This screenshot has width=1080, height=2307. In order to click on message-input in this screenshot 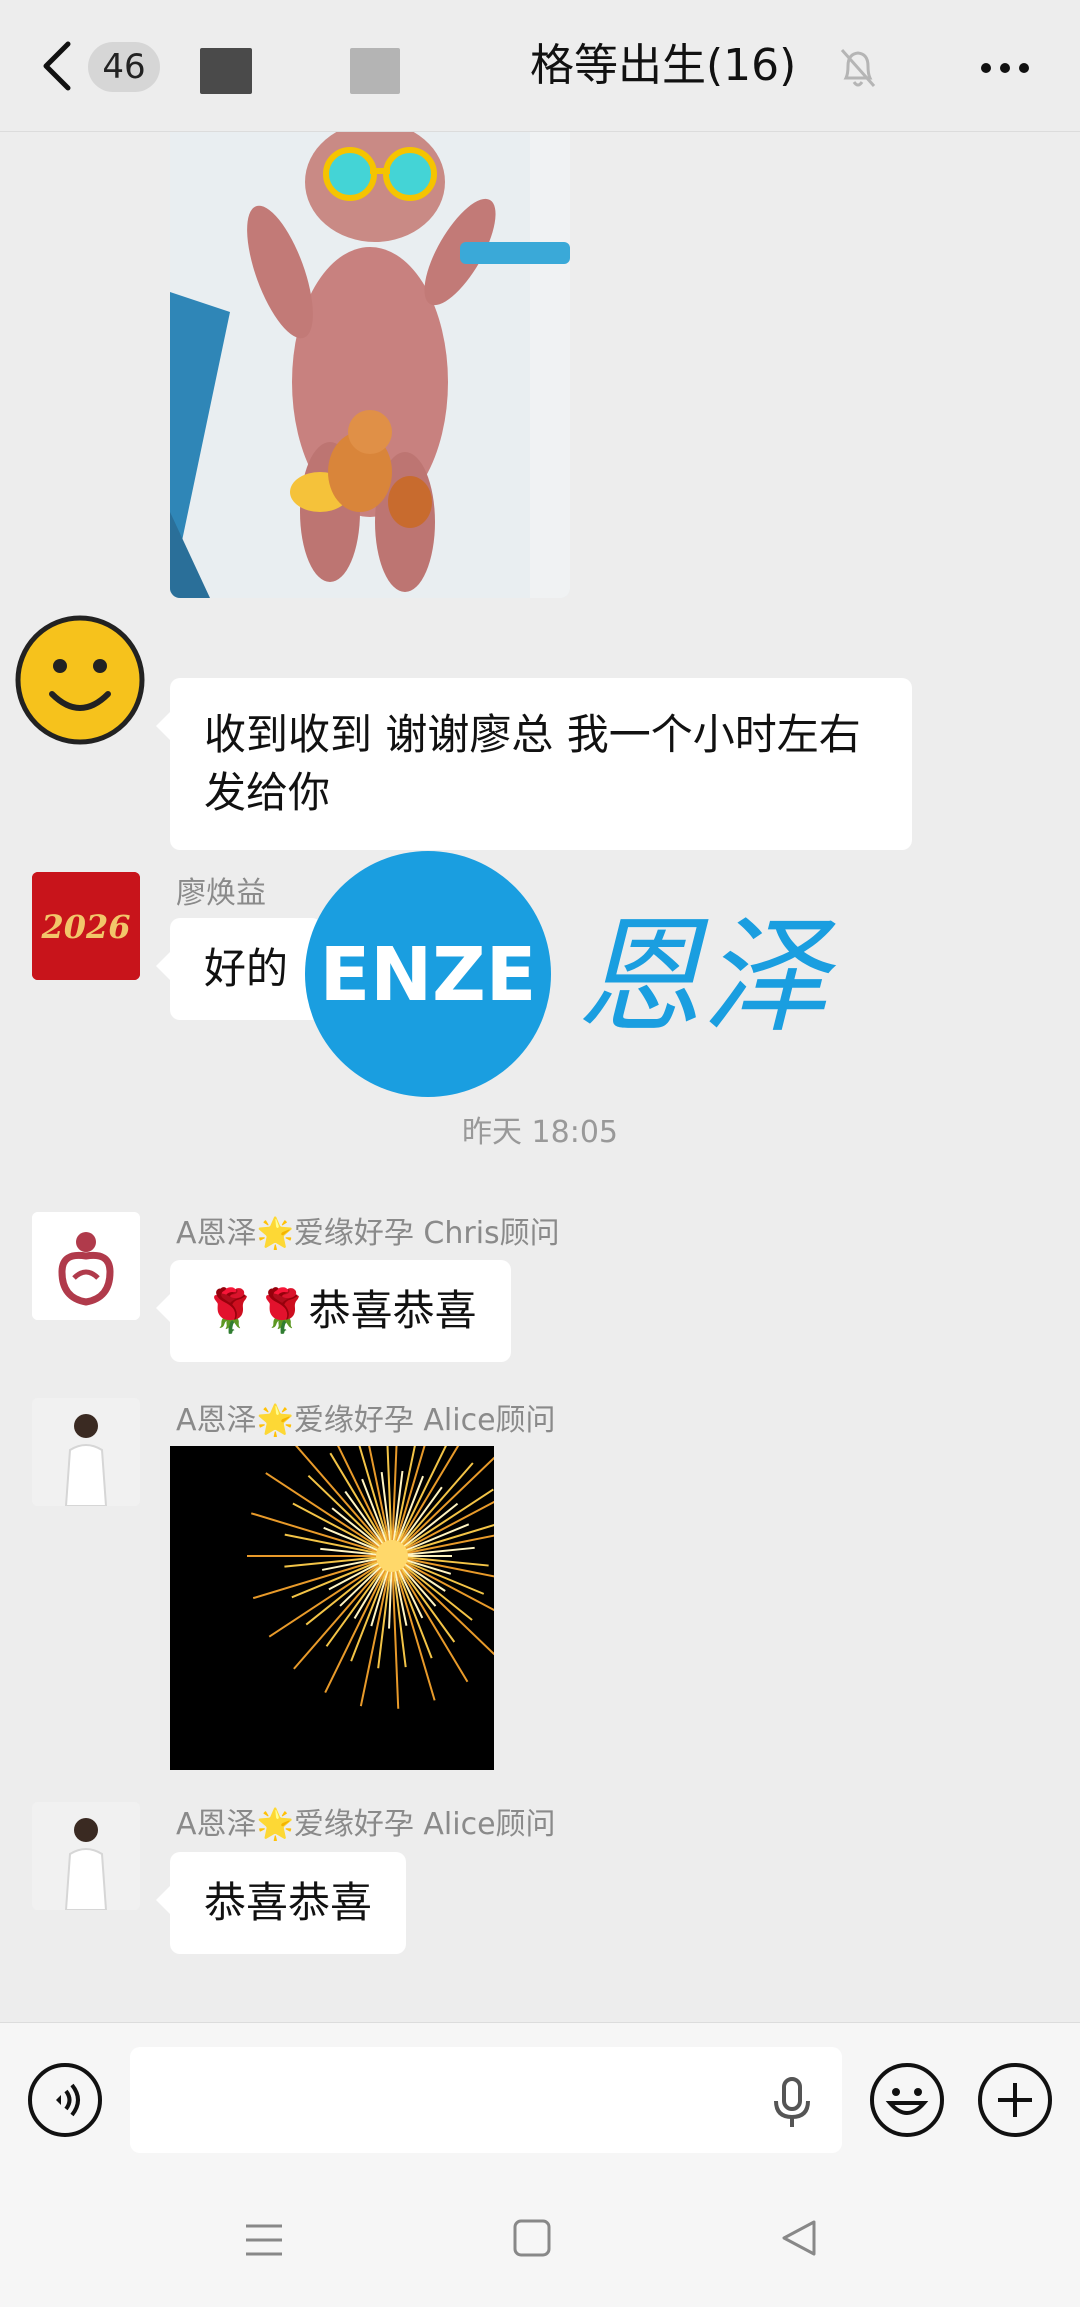, I will do `click(486, 2100)`.